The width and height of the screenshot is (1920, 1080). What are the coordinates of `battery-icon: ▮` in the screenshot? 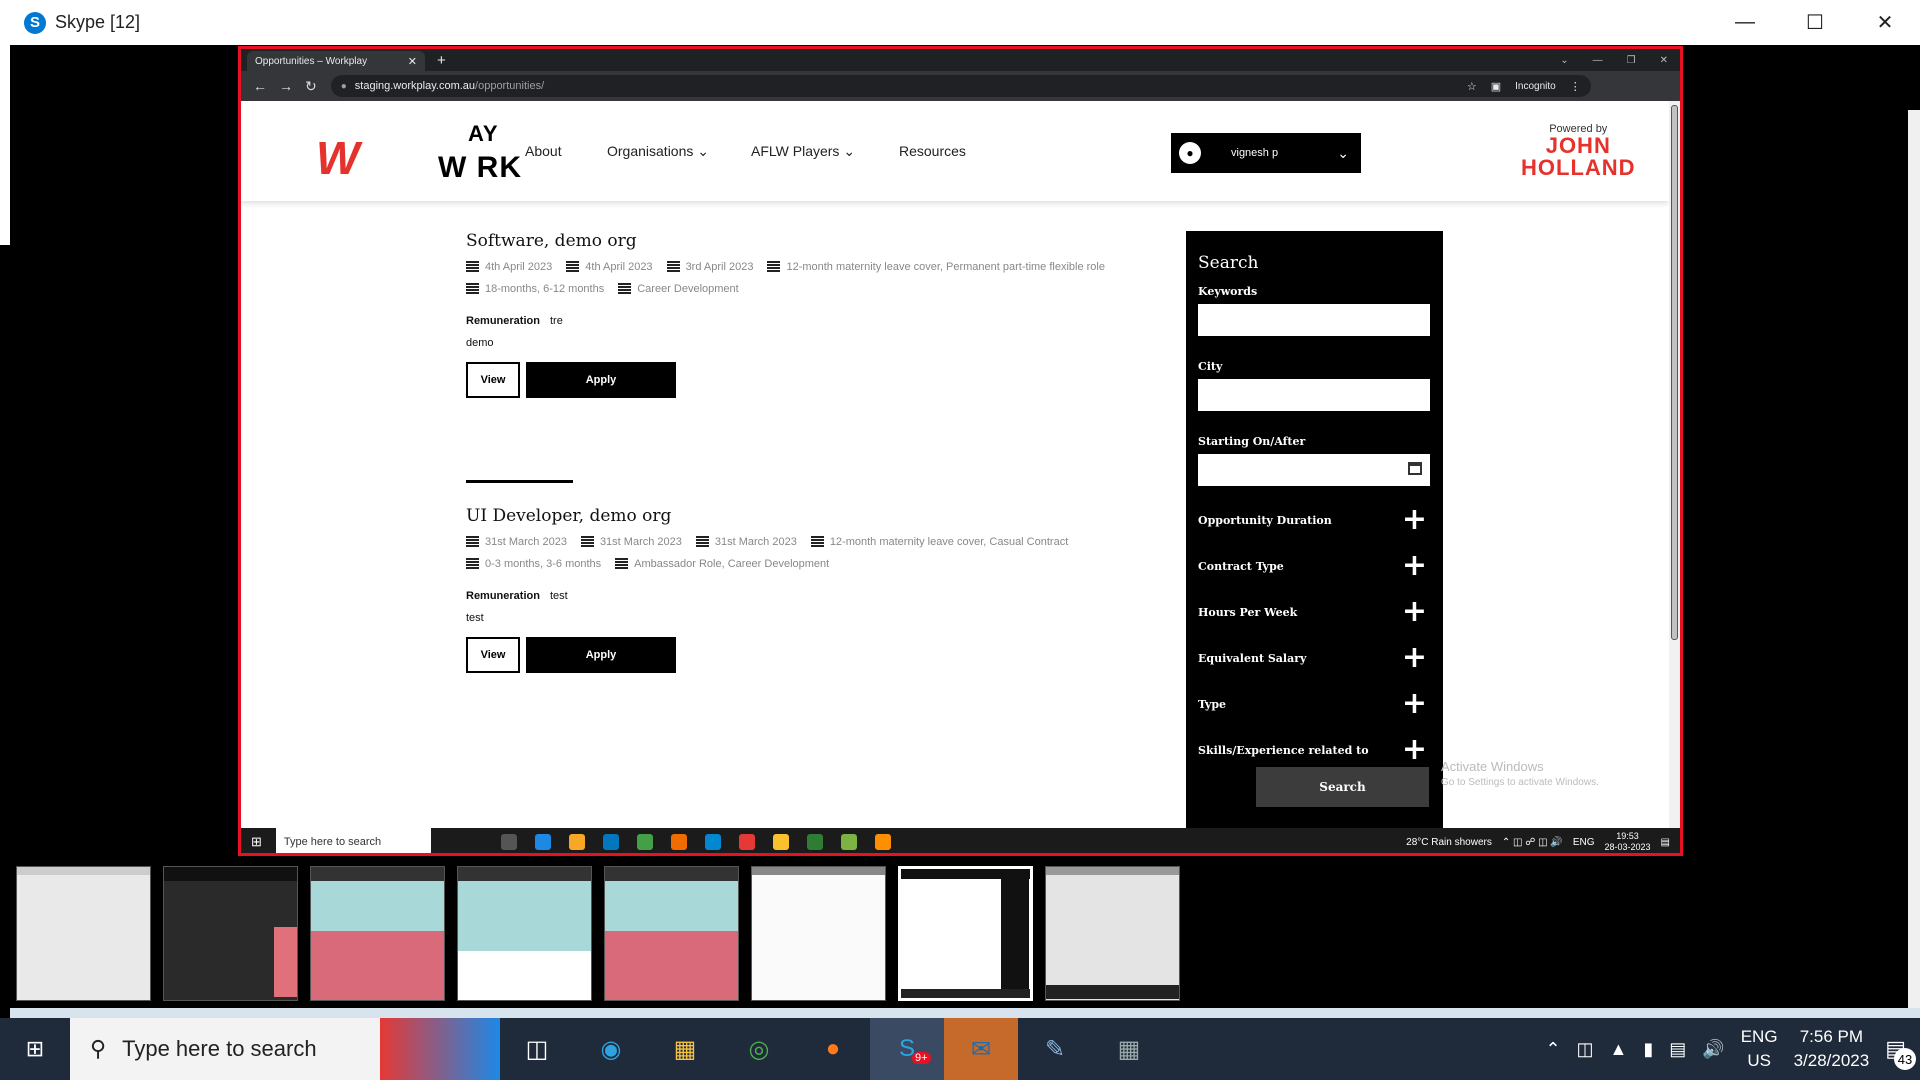 It's located at (1648, 1049).